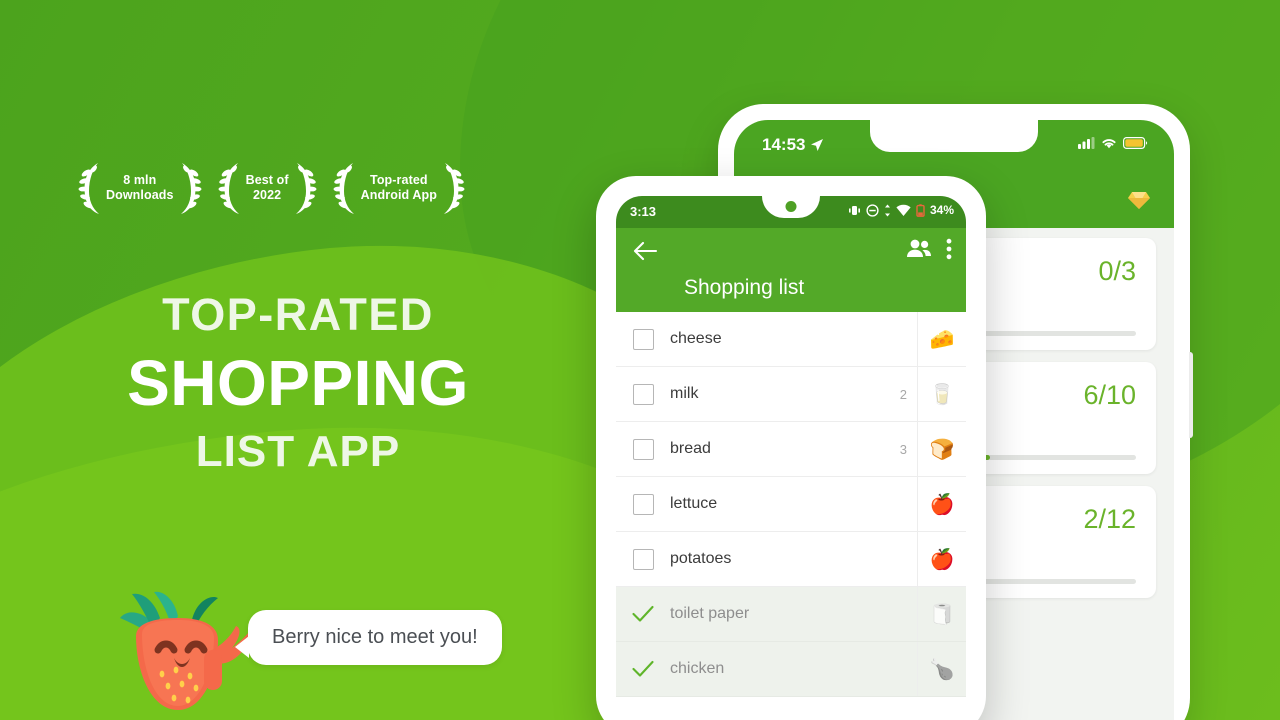 Image resolution: width=1280 pixels, height=720 pixels. What do you see at coordinates (1191, 395) in the screenshot?
I see `phone-back-side-button` at bounding box center [1191, 395].